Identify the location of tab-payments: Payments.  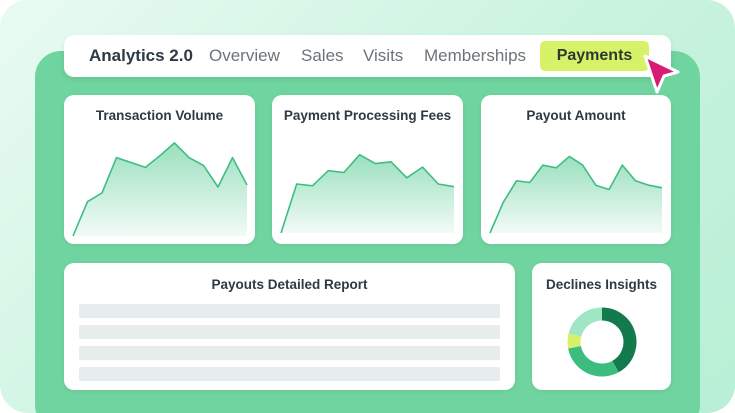
(594, 56).